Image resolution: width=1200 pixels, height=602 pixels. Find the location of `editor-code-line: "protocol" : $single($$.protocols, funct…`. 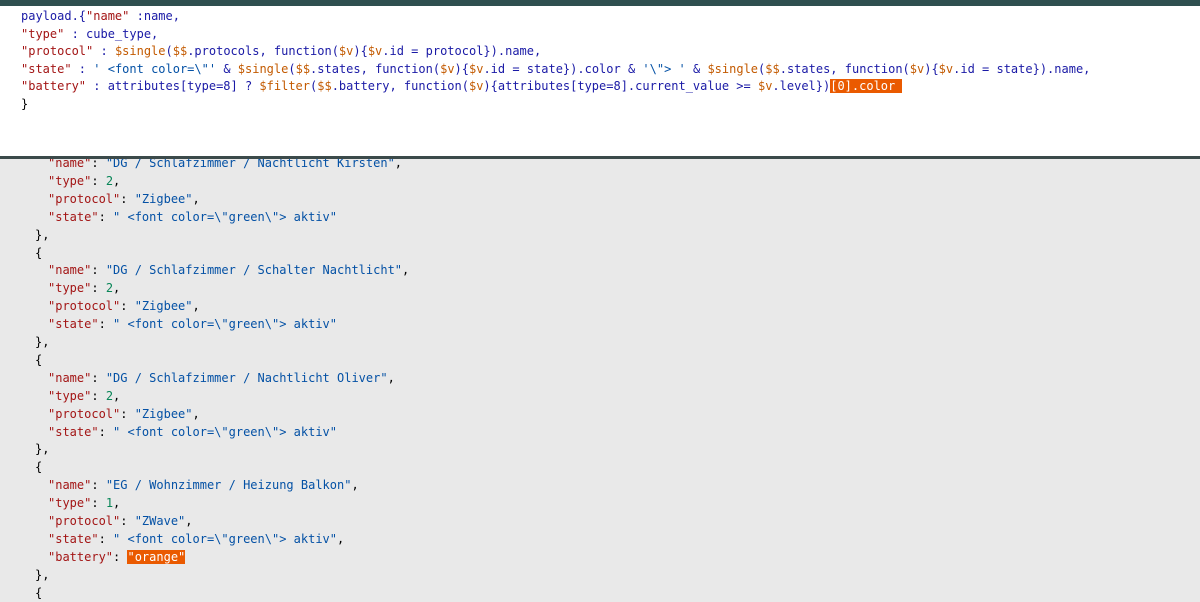

editor-code-line: "protocol" : $single($$.protocols, funct… is located at coordinates (281, 51).